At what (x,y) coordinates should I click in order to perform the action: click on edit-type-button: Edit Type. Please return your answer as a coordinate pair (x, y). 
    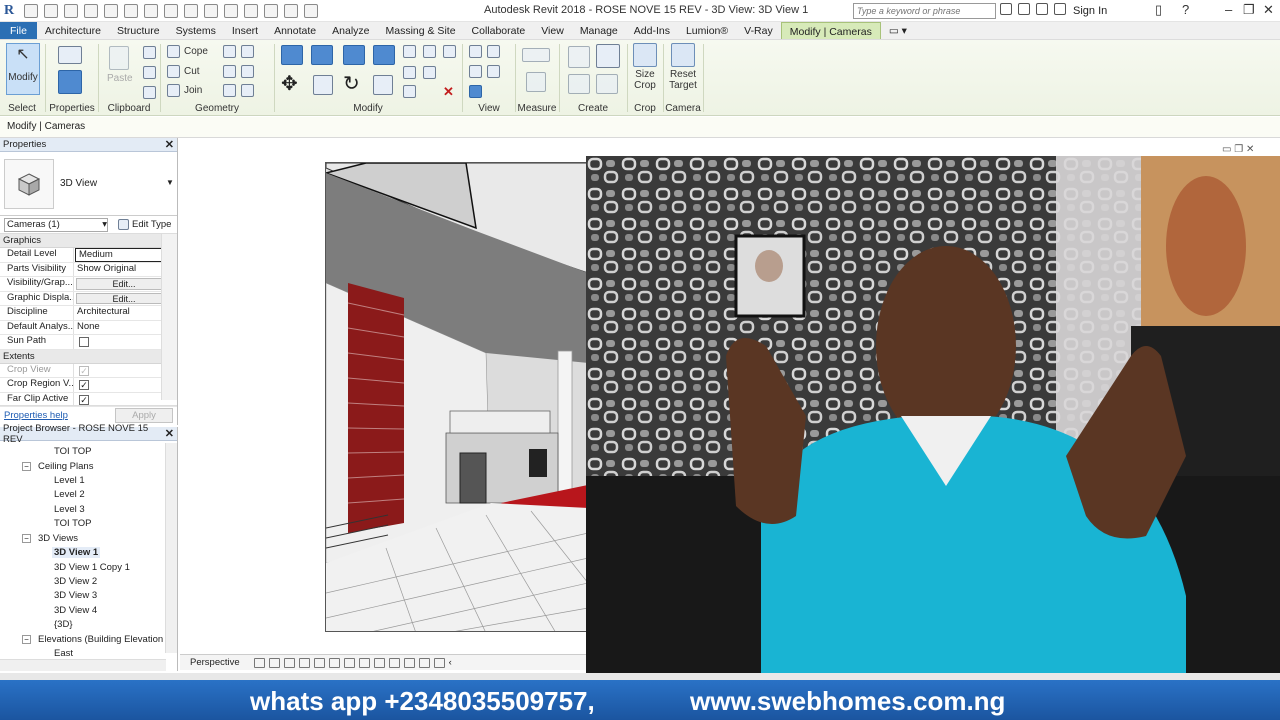
    Looking at the image, I should click on (144, 224).